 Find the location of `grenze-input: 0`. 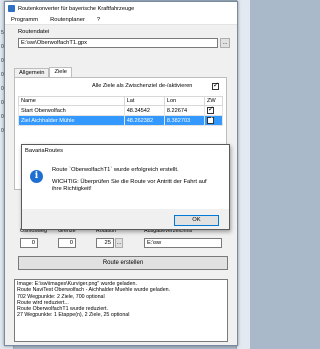

grenze-input: 0 is located at coordinates (67, 243).